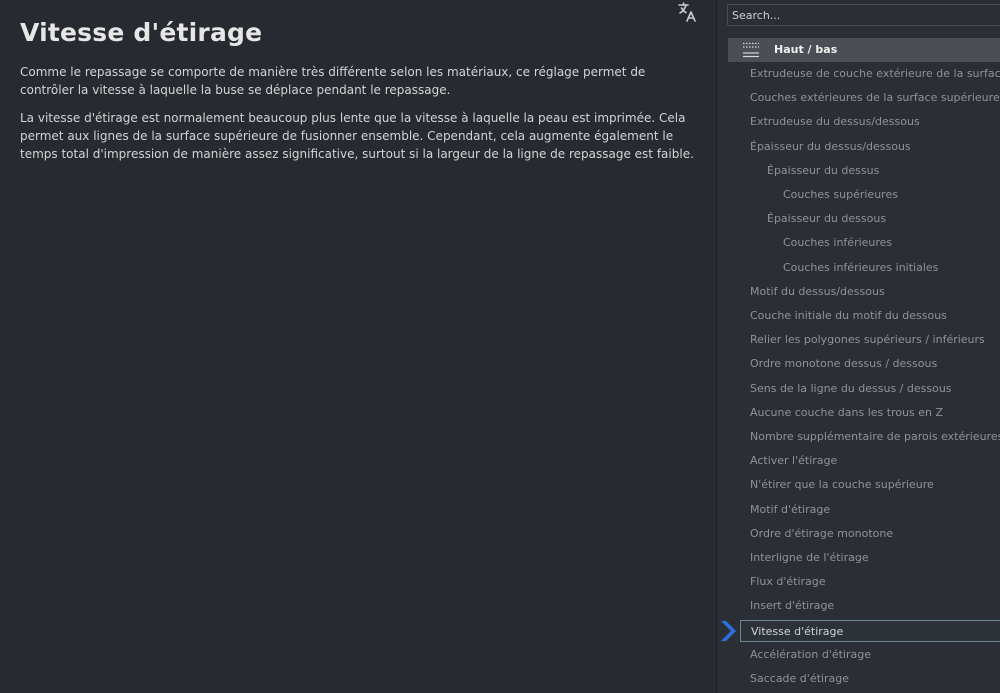  I want to click on setting-item-label: Saccade d'étirage, so click(799, 678).